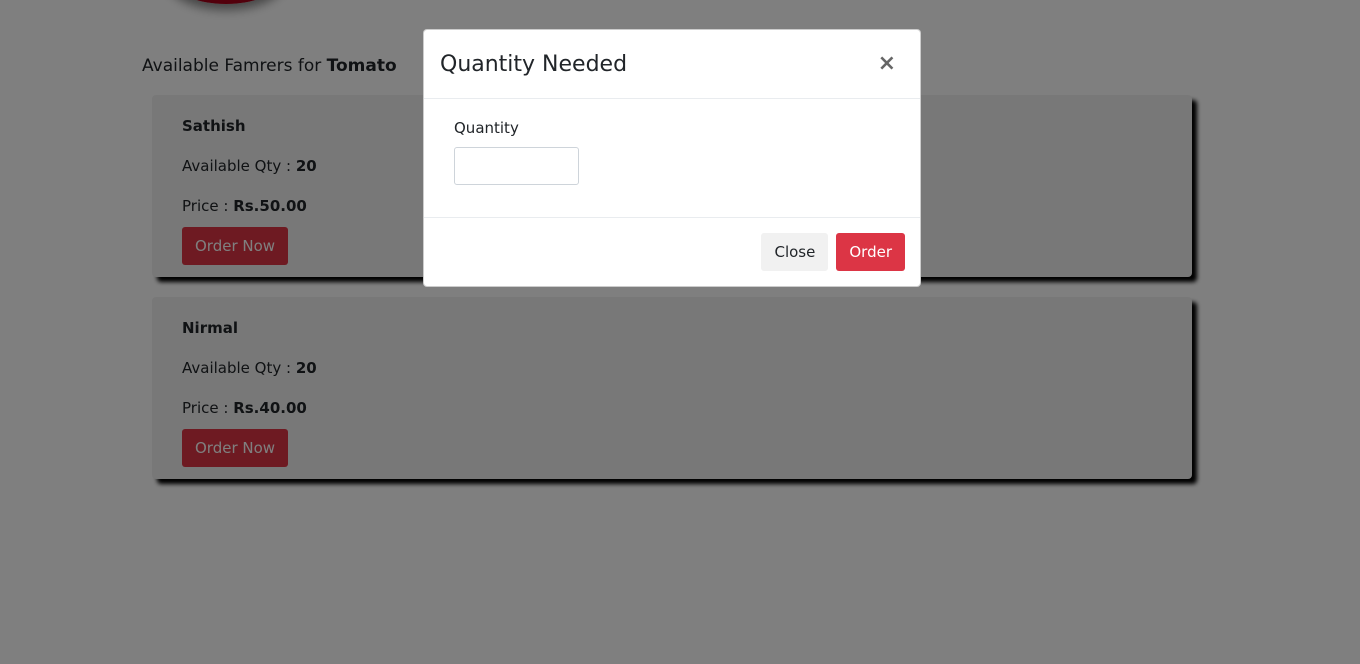 The height and width of the screenshot is (664, 1360). What do you see at coordinates (795, 252) in the screenshot?
I see `close-button: Close` at bounding box center [795, 252].